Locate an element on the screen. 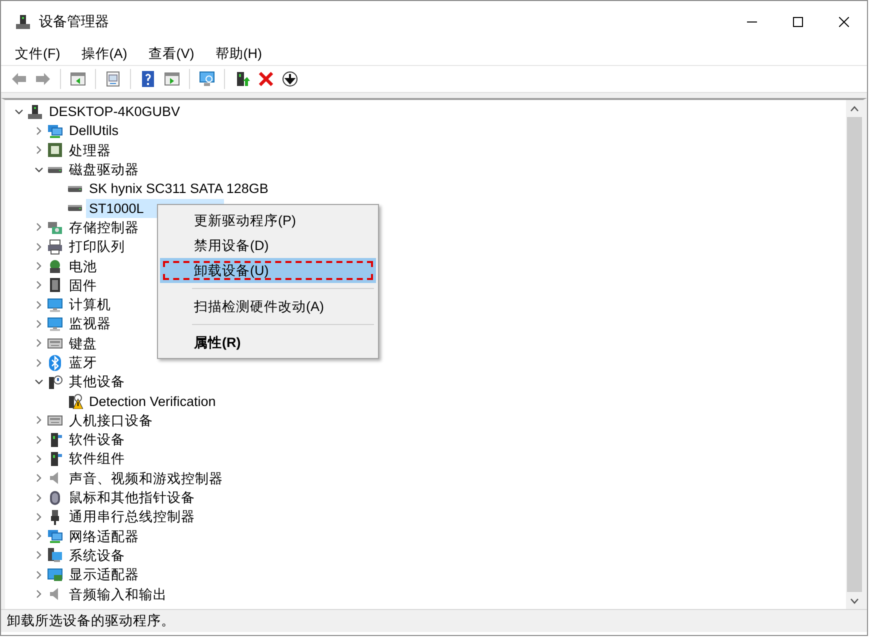 This screenshot has height=638, width=870. context-menu-item: 禁用设备(D) is located at coordinates (268, 245).